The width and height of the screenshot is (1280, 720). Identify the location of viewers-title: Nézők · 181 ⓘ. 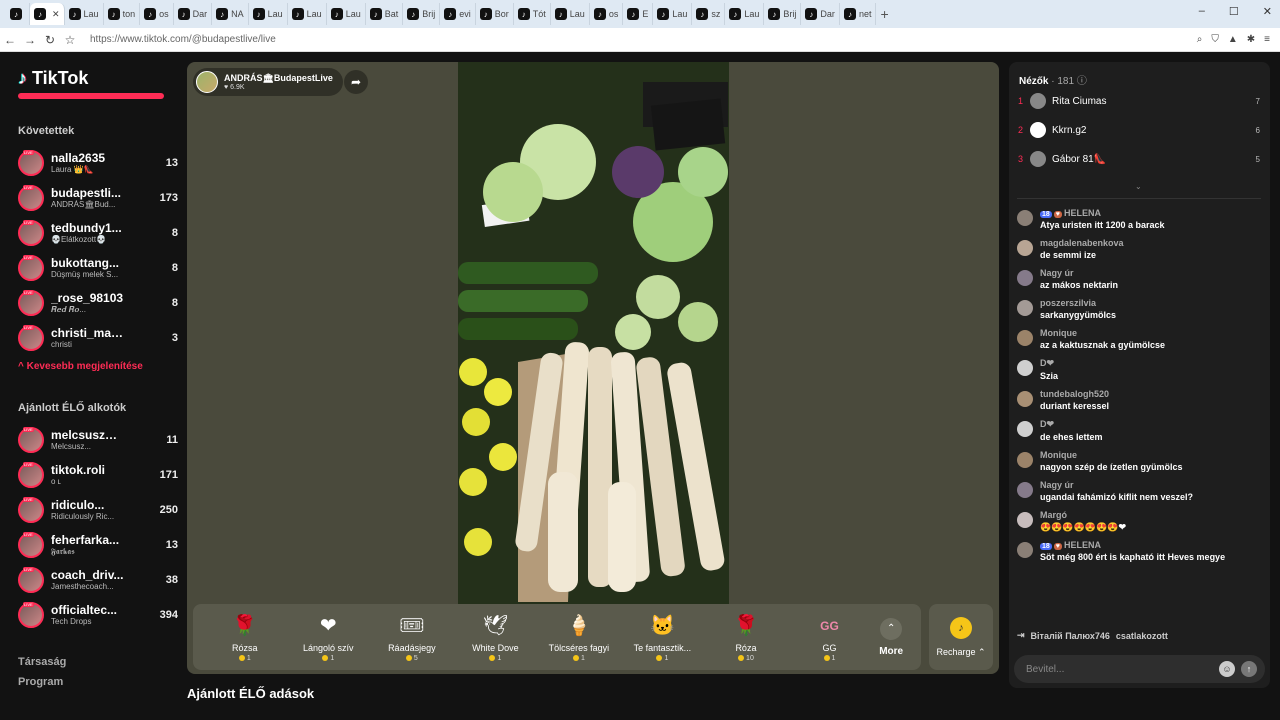
(1053, 79).